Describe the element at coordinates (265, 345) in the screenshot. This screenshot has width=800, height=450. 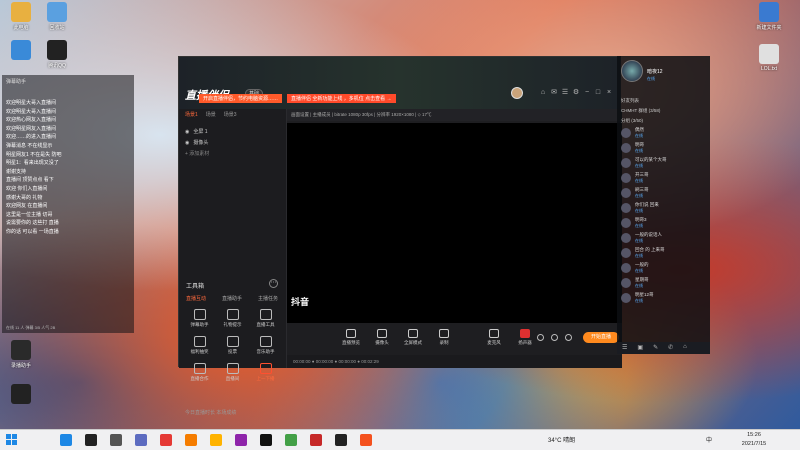
I see `tool-item: 音乐助手` at that location.